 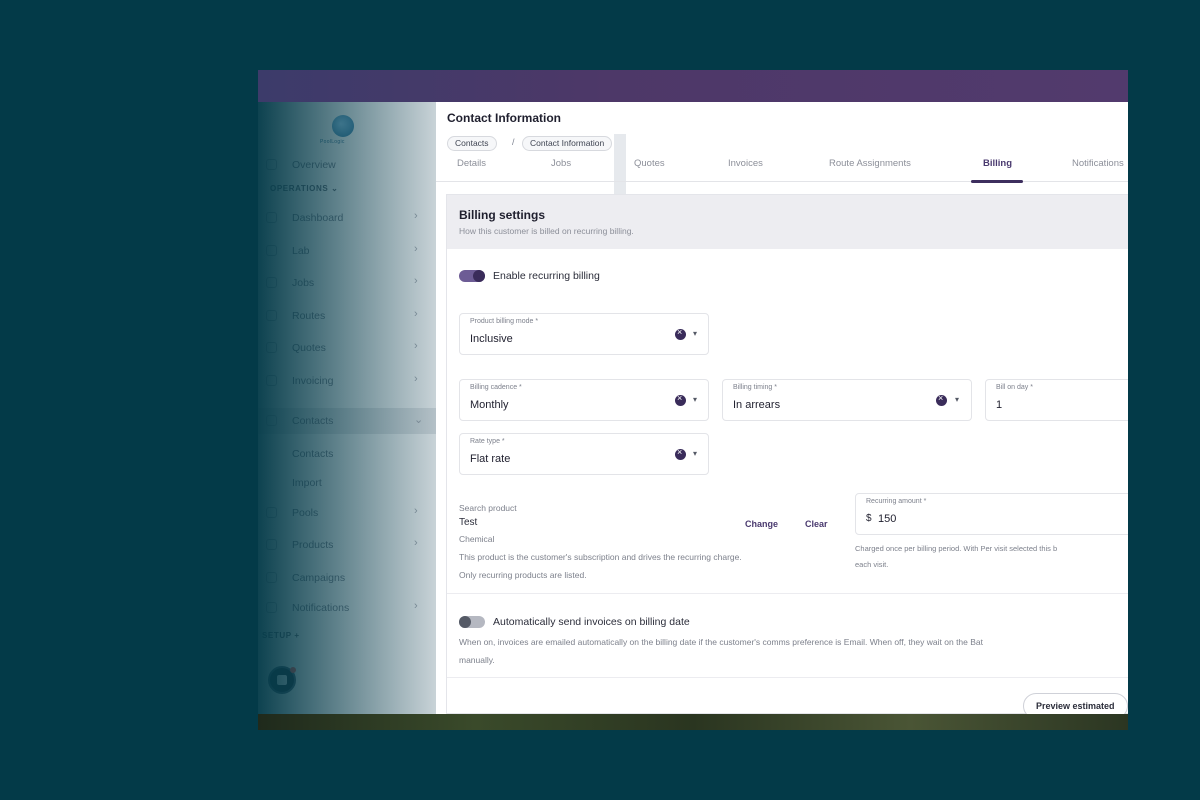 I want to click on sidebar-item-lab: Lab ›, so click(x=347, y=251).